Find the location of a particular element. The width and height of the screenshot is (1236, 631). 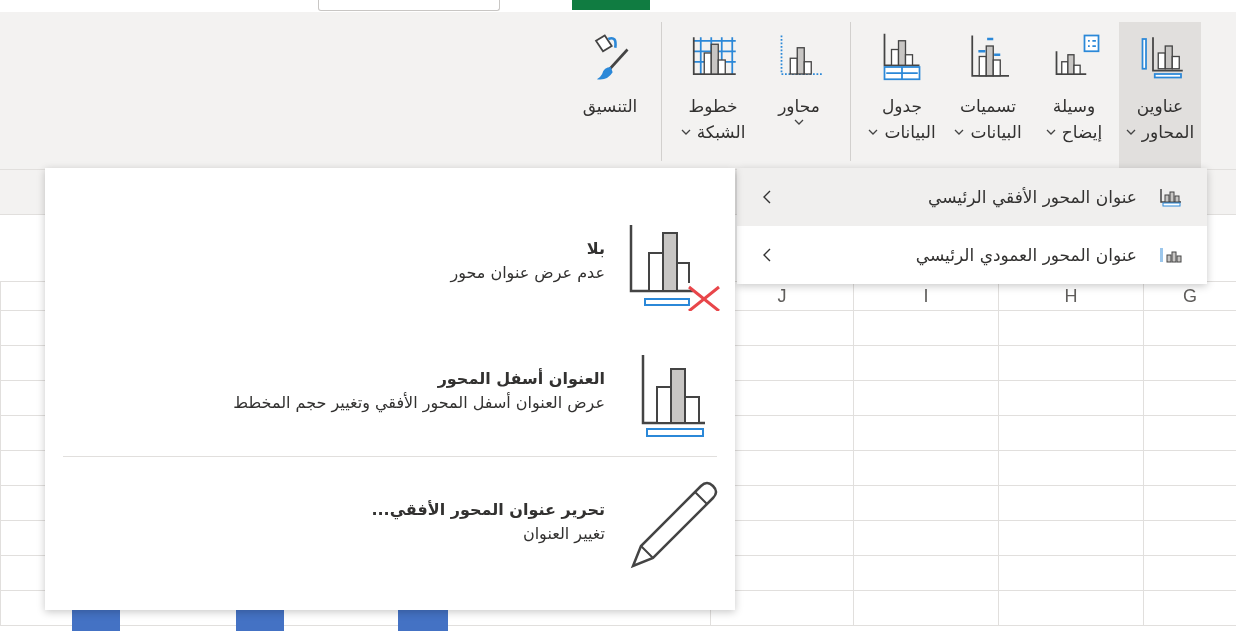

menu-option: تحرير عنوان المحور الأفقي... تغيير العنوان is located at coordinates (390, 522).